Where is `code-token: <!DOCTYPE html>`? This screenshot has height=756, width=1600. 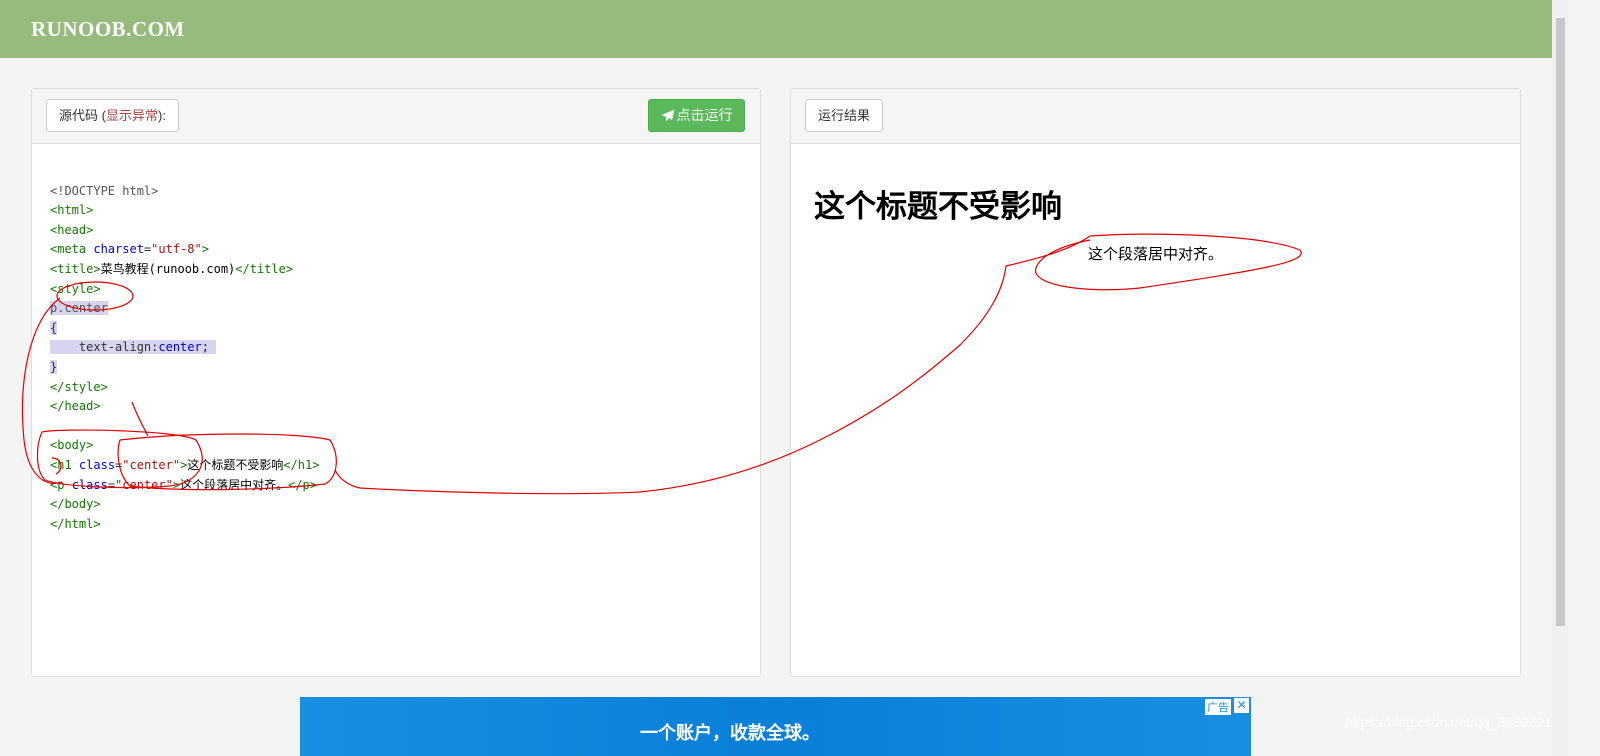 code-token: <!DOCTYPE html> is located at coordinates (104, 190).